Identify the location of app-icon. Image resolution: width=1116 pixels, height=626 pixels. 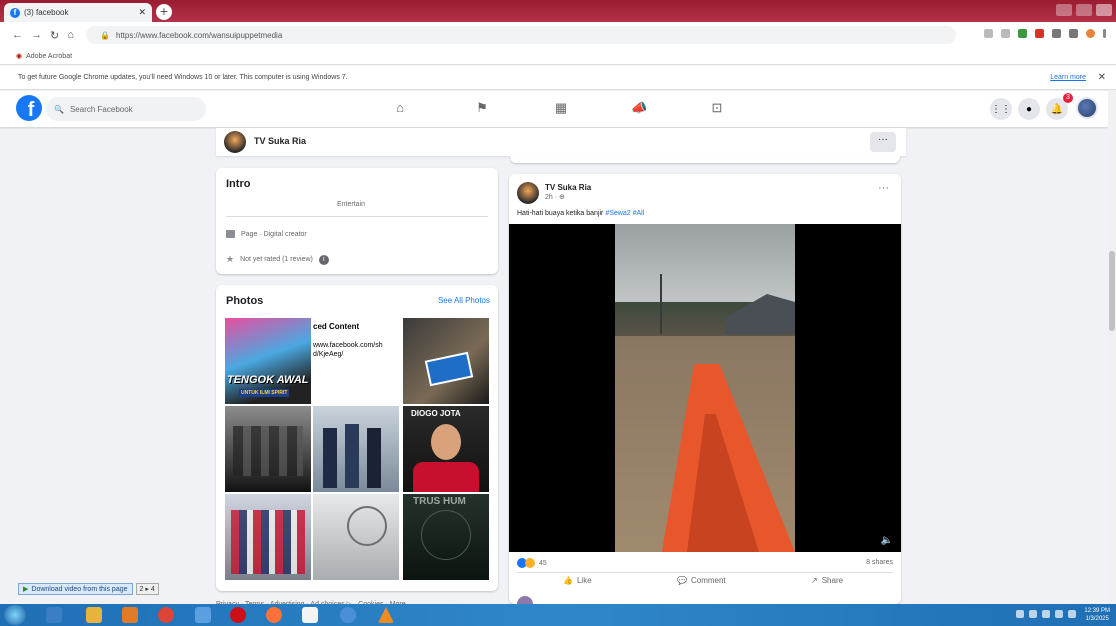
(203, 615).